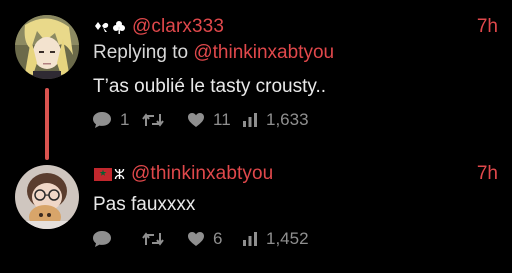  Describe the element at coordinates (125, 119) in the screenshot. I see `reply-count: 1` at that location.